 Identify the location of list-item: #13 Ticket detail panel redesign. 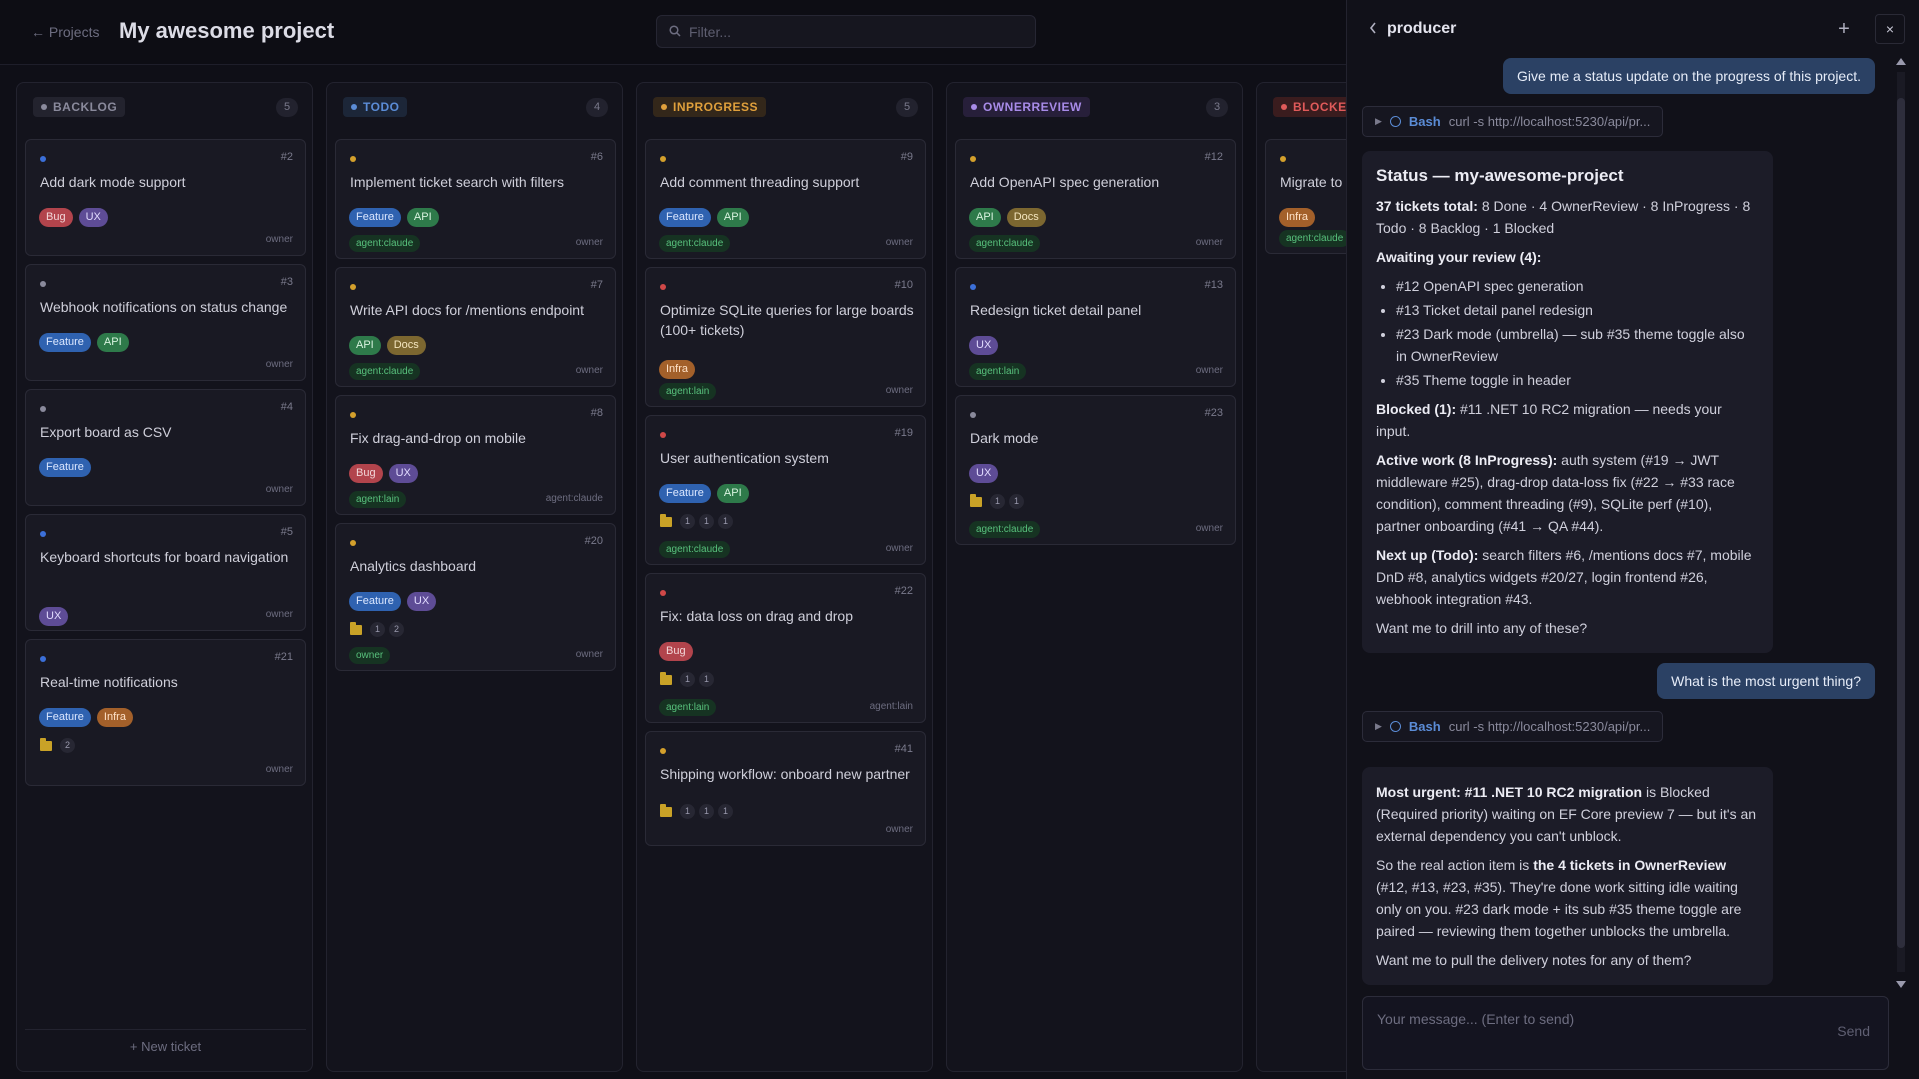
(1577, 310).